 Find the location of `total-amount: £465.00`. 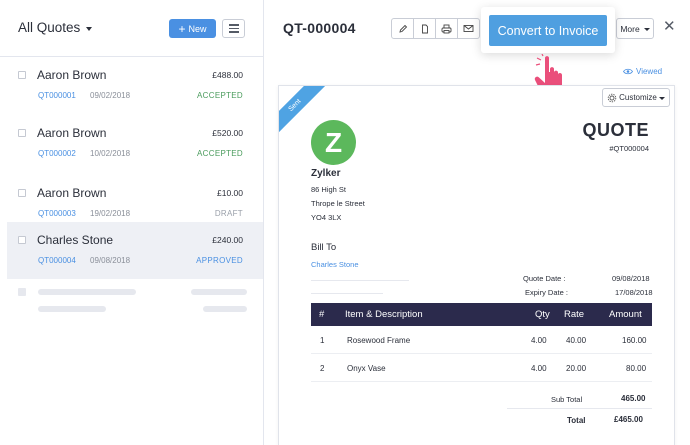

total-amount: £465.00 is located at coordinates (628, 419).